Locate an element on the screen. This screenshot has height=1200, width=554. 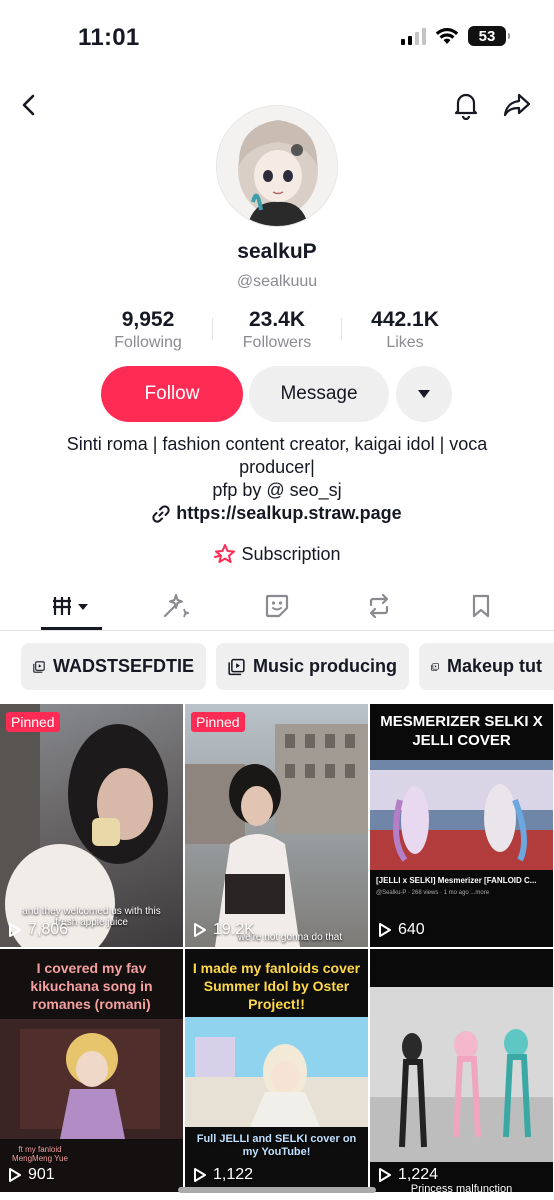
likes-label: Likes is located at coordinates (405, 342).